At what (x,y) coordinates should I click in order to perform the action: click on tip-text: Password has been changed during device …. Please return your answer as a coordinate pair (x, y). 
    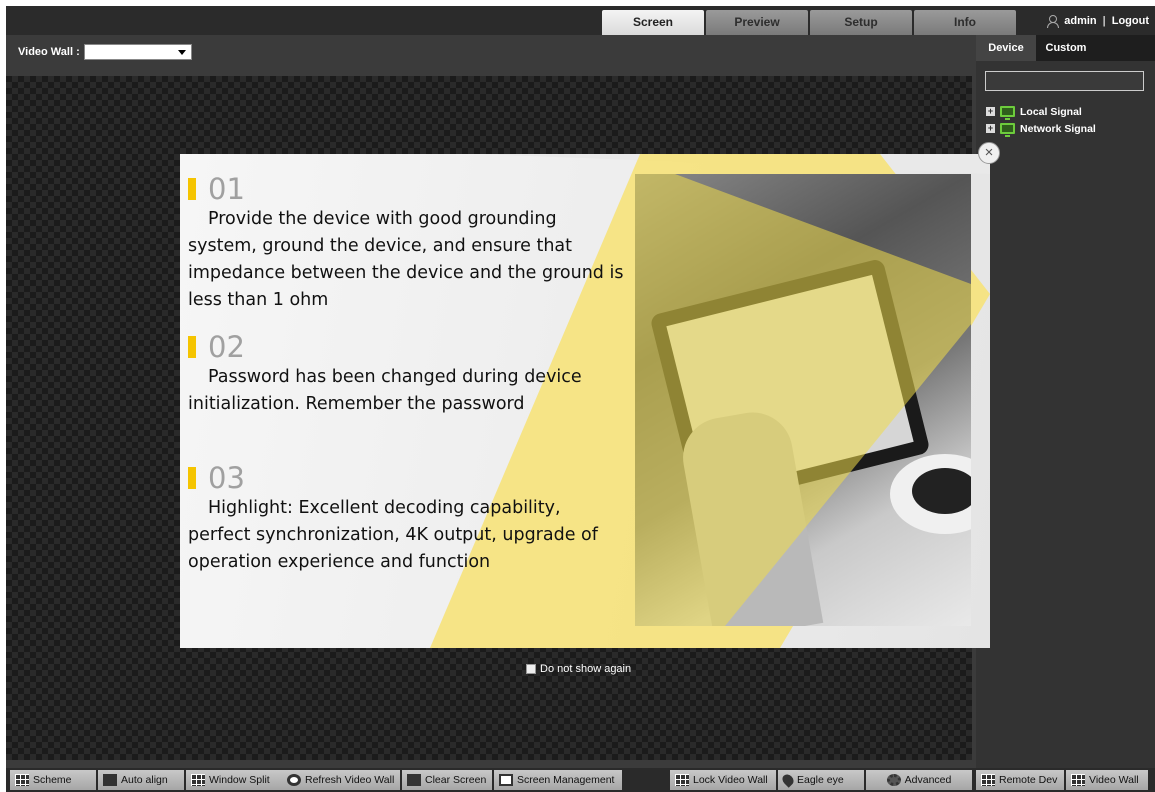
    Looking at the image, I should click on (385, 390).